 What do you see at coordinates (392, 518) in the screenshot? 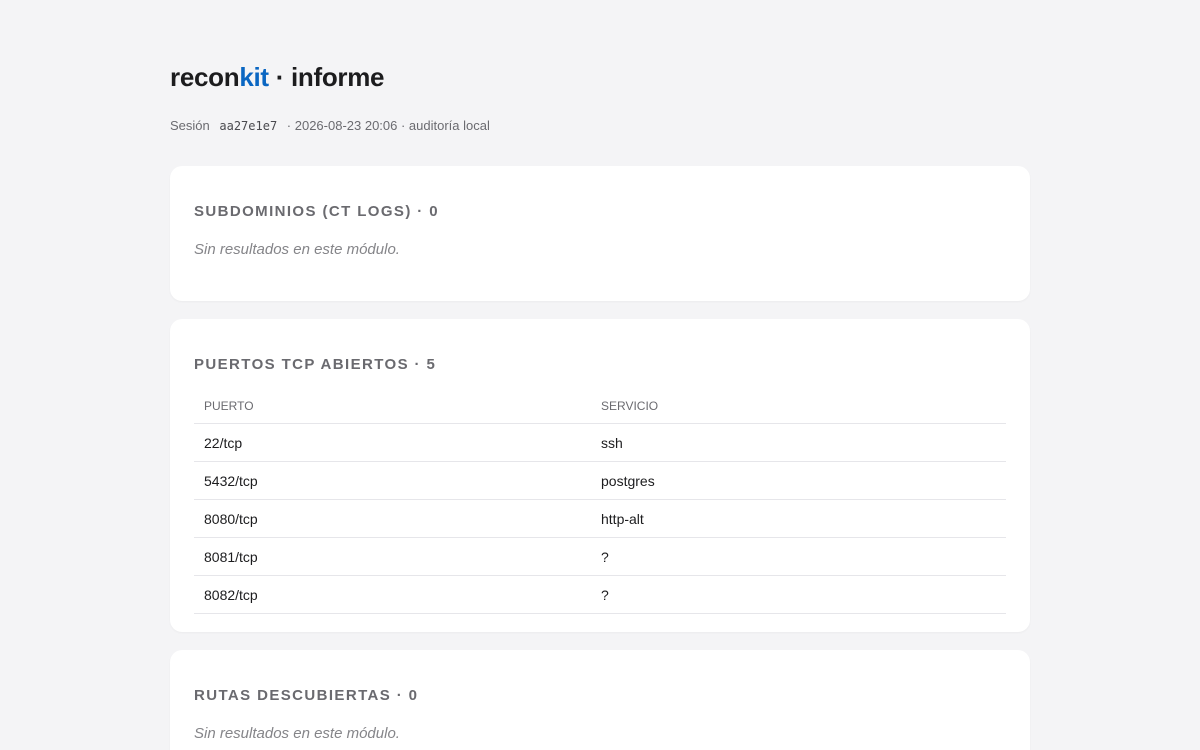
I see `port-cell: 8080/tcp` at bounding box center [392, 518].